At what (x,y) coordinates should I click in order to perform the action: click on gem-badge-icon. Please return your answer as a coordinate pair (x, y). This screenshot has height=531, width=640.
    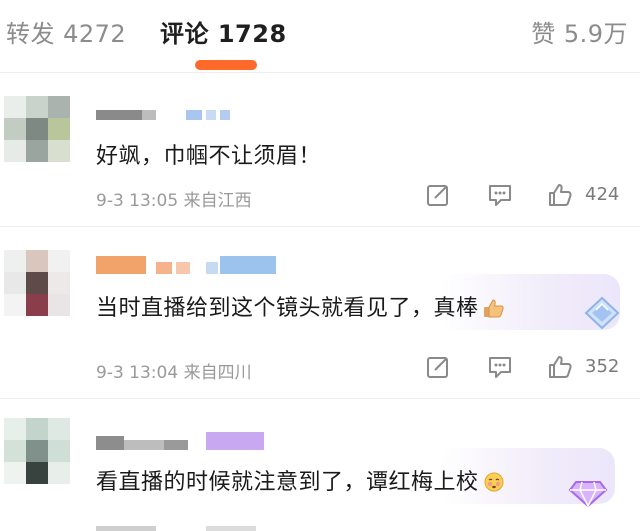
    Looking at the image, I should click on (588, 494).